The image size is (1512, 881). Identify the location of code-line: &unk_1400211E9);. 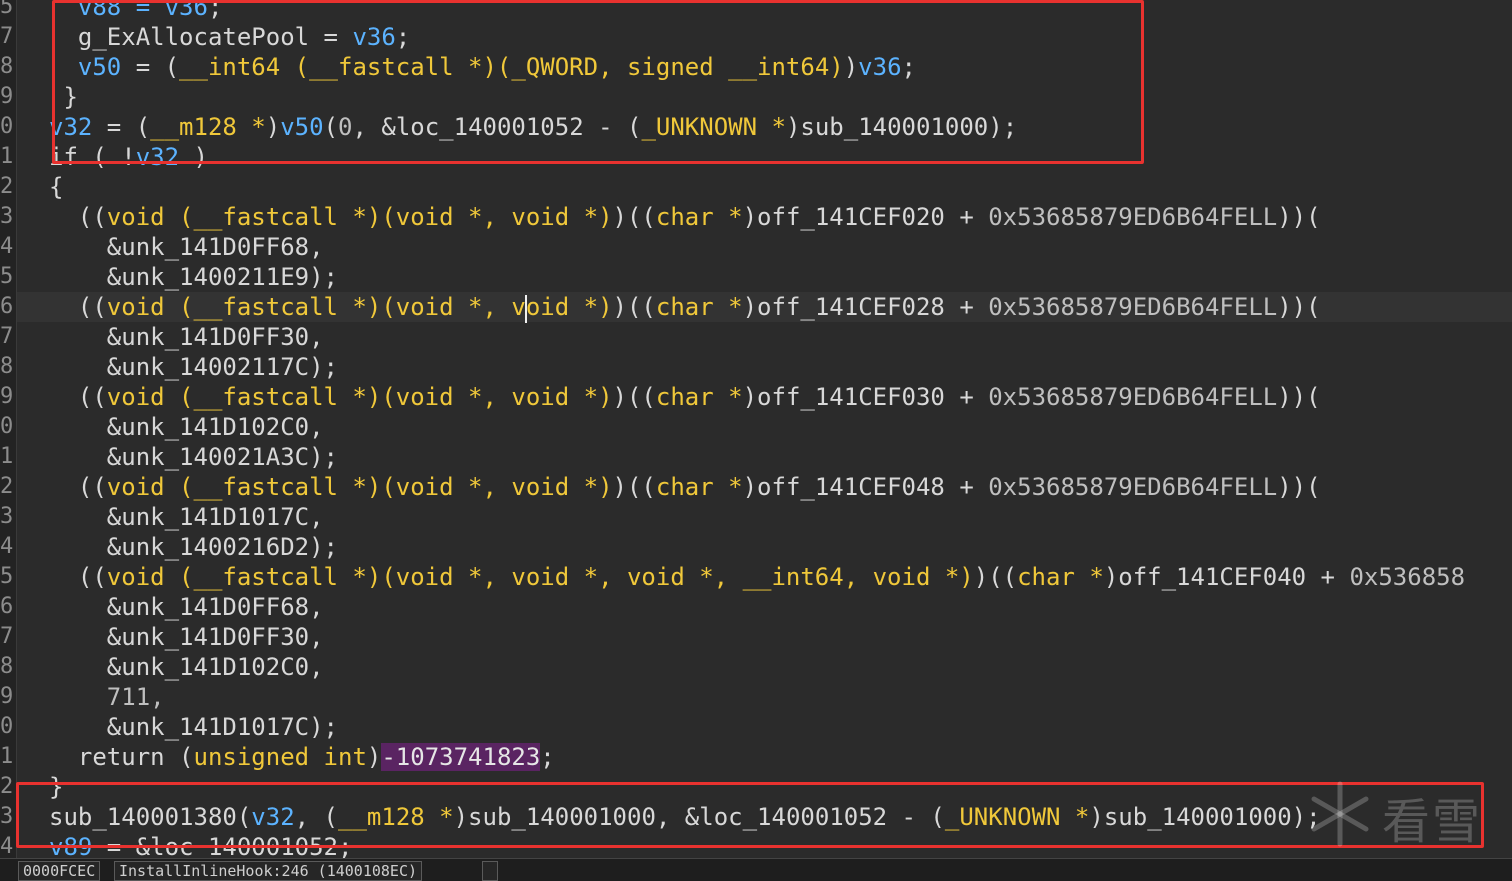
(193, 277).